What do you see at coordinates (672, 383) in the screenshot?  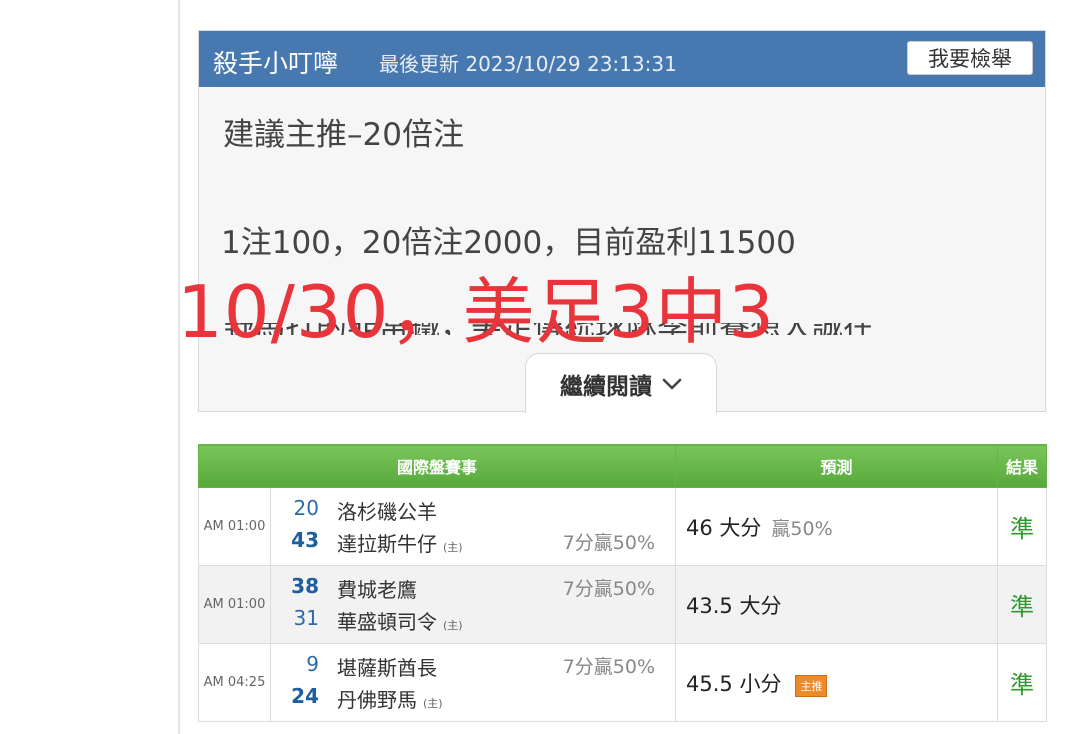 I see `chevron-down-icon` at bounding box center [672, 383].